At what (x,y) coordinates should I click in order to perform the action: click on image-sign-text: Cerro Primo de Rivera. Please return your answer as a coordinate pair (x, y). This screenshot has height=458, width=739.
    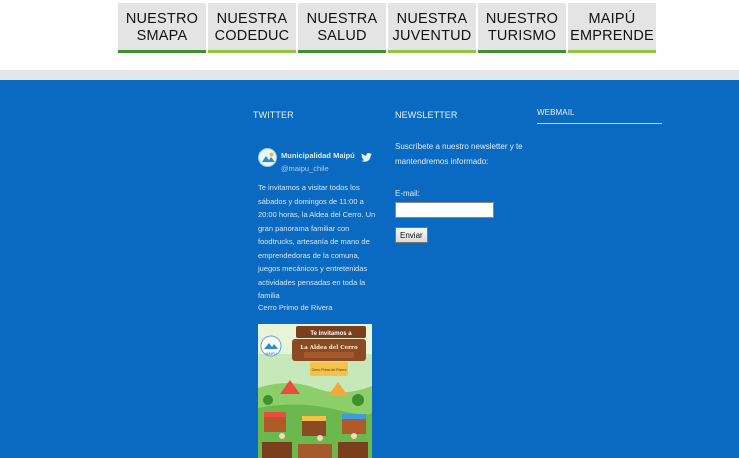
    Looking at the image, I should click on (329, 370).